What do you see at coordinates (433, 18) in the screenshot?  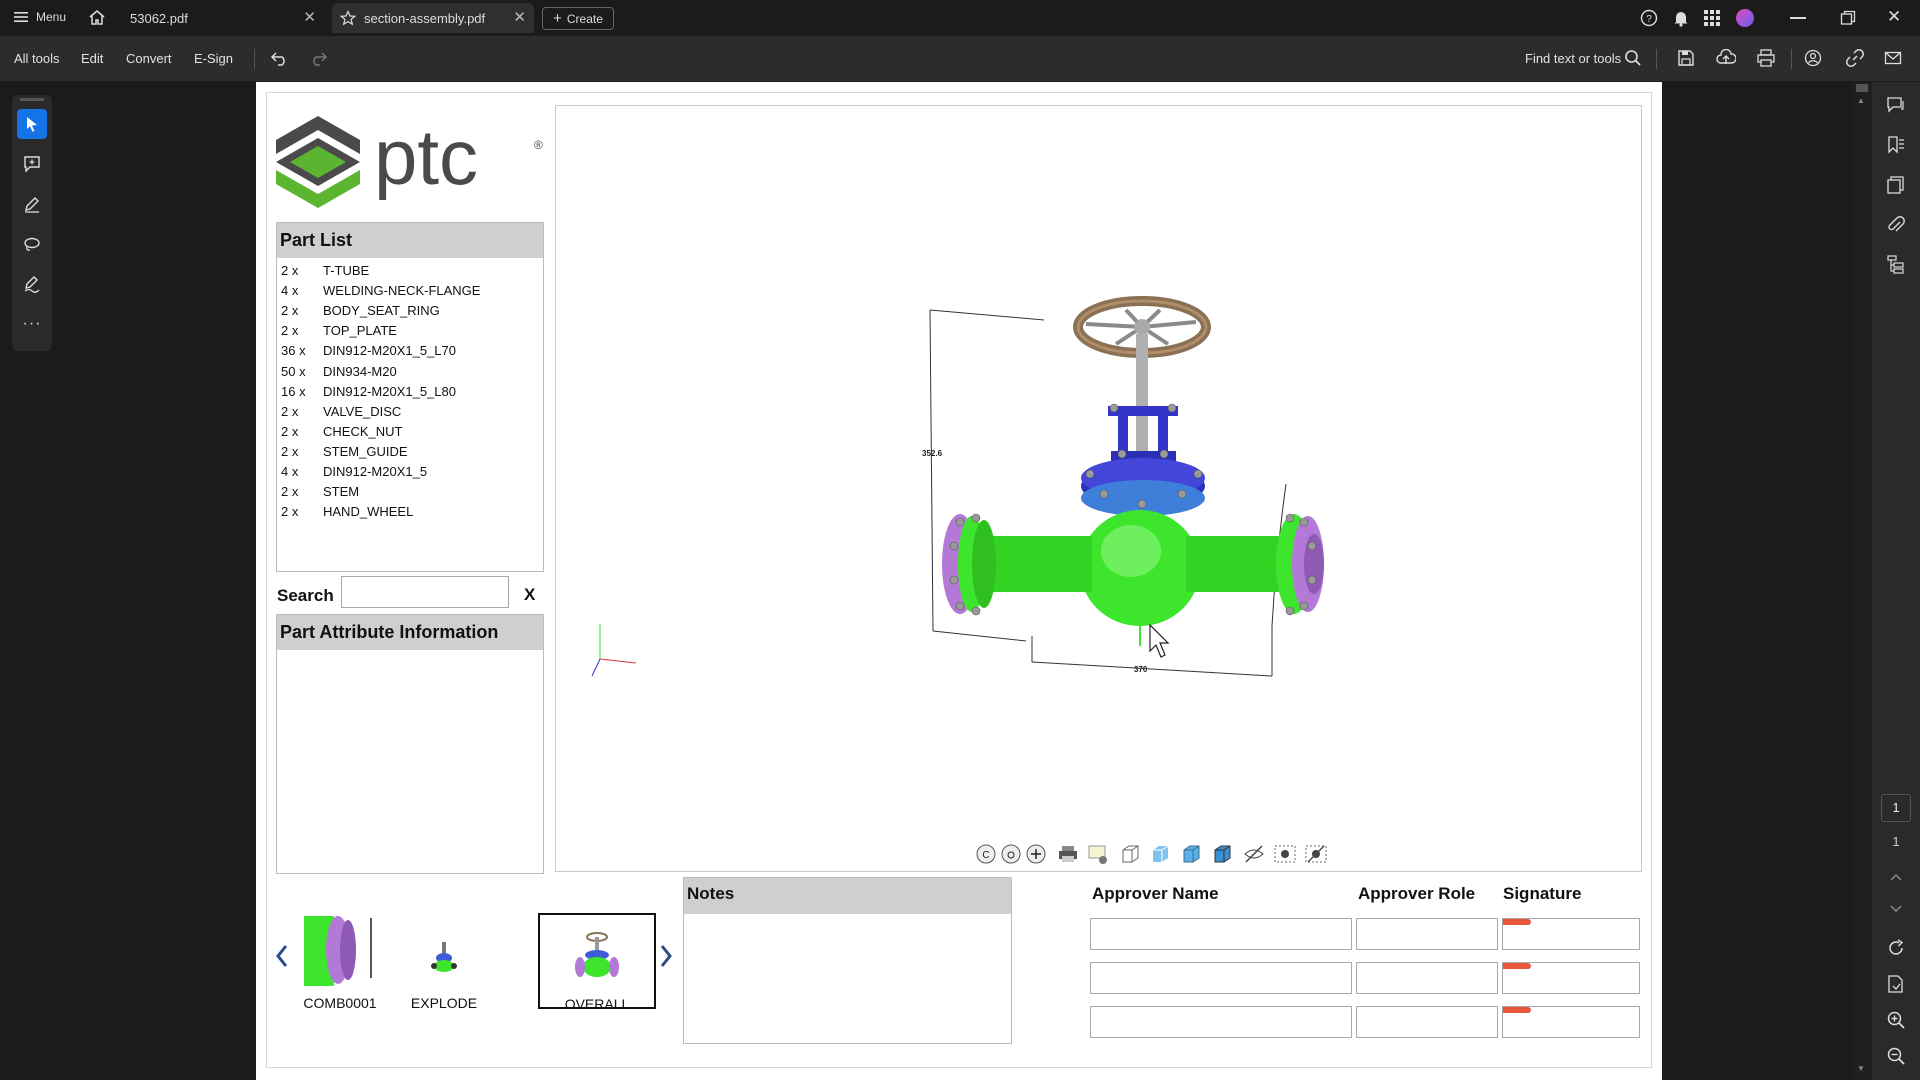 I see `tab-section-assembly: section-assembly.pdf ✕` at bounding box center [433, 18].